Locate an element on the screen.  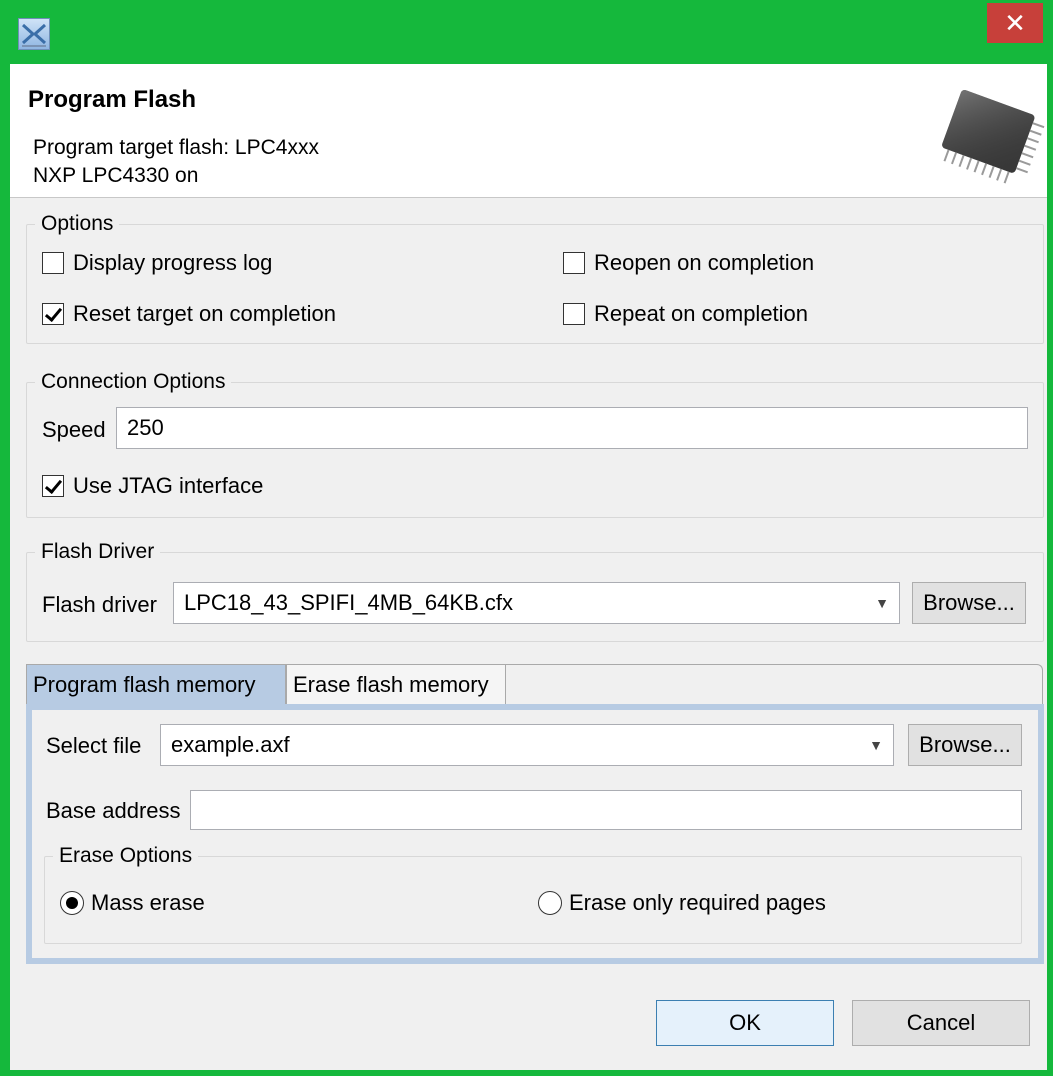
select-file-label: Select file is located at coordinates (94, 745).